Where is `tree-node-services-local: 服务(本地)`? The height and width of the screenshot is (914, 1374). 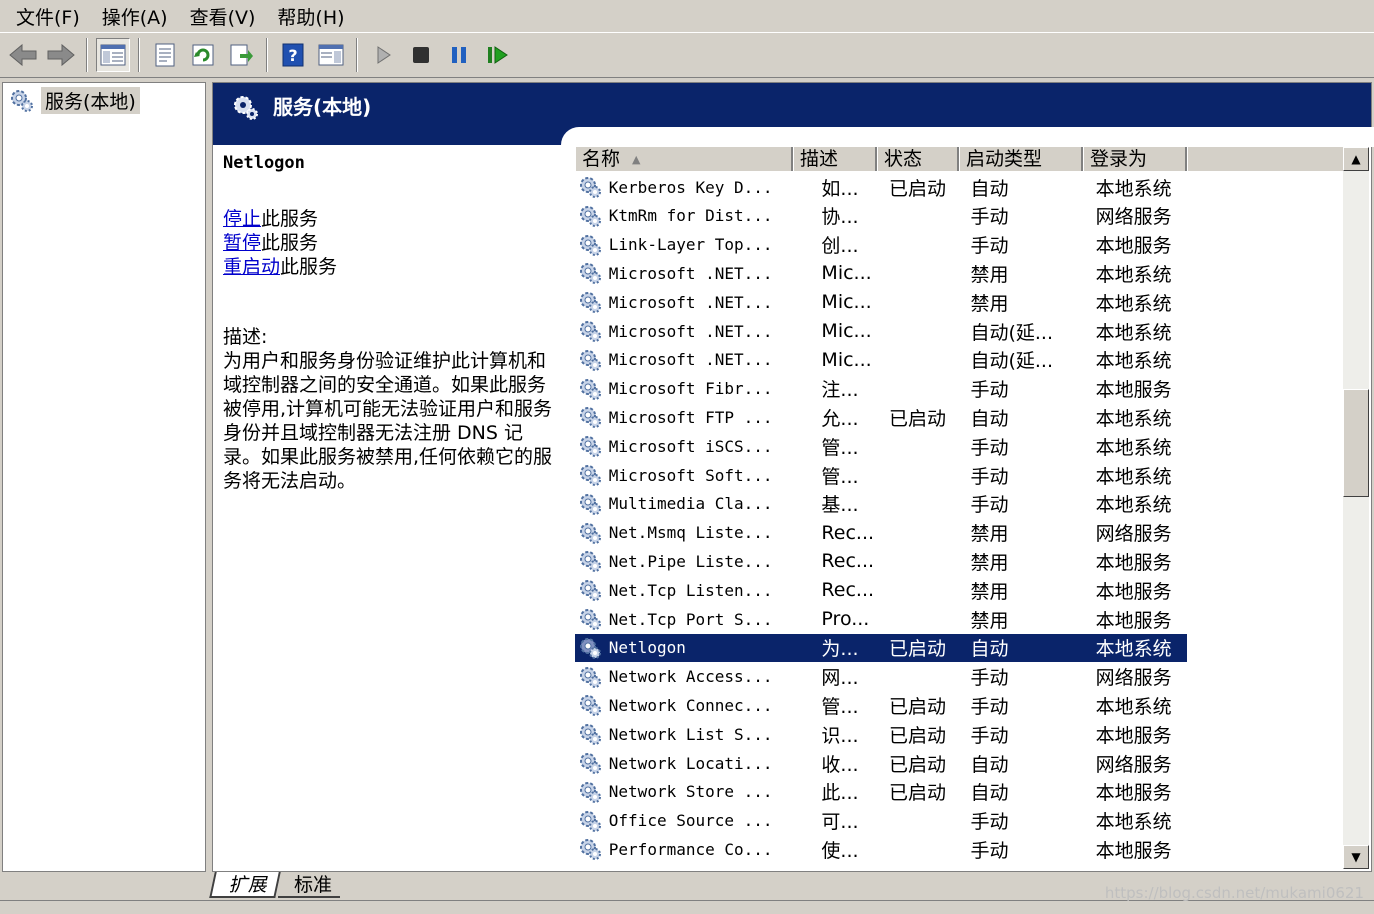
tree-node-services-local: 服务(本地) is located at coordinates (74, 100).